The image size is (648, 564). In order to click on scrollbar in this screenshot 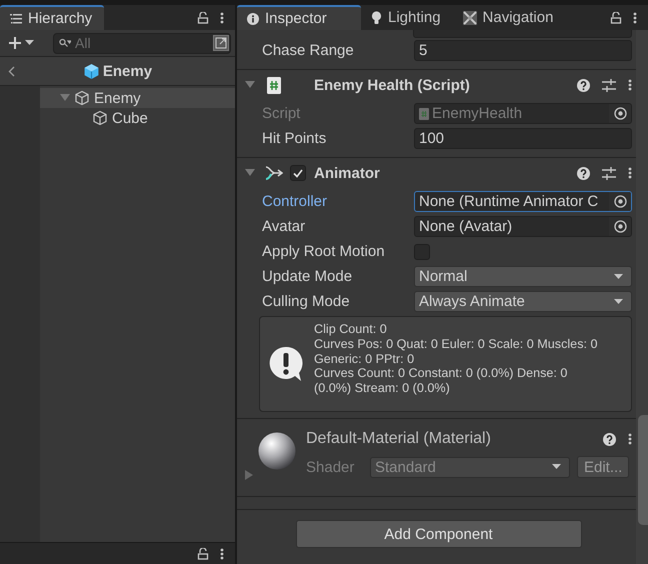, I will do `click(642, 297)`.